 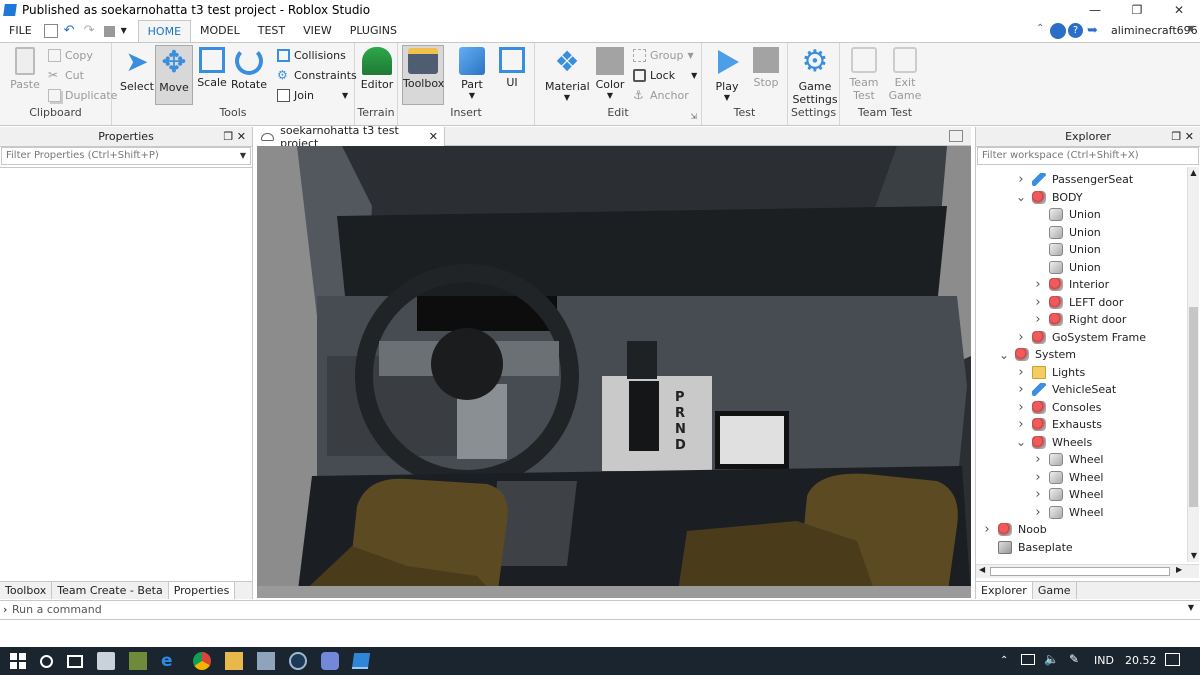 I want to click on quick-access-dropdown-icon: ▼, so click(x=128, y=31).